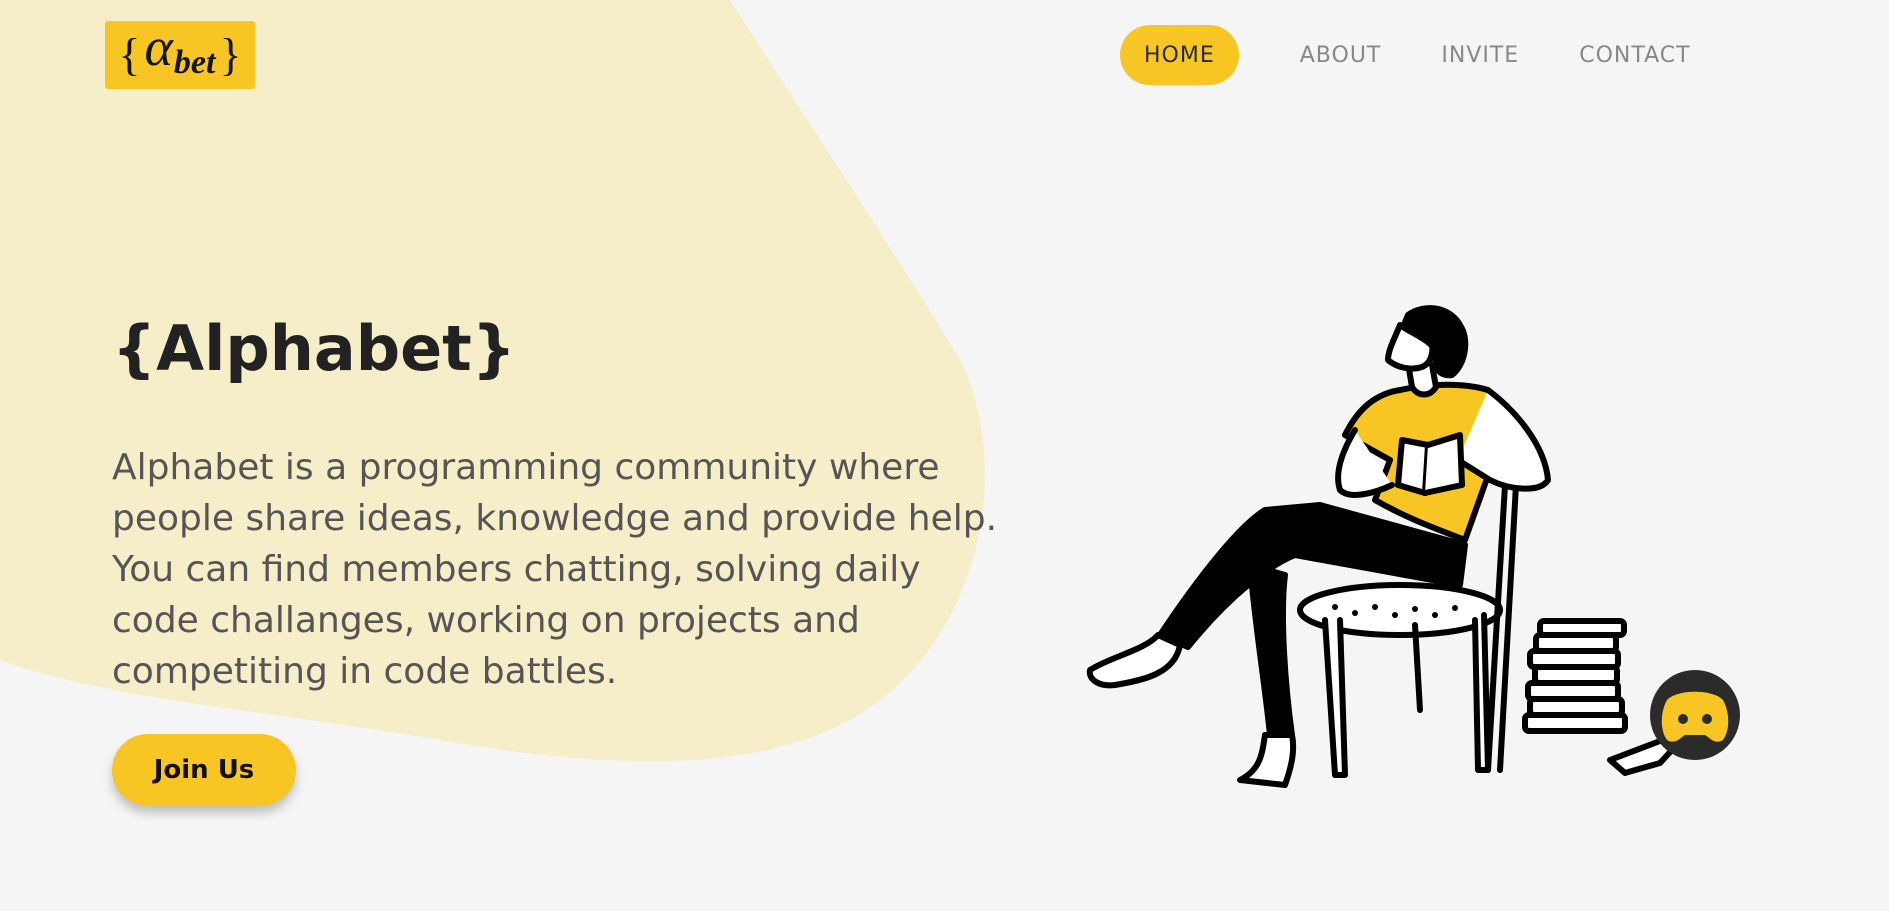 This screenshot has width=1889, height=911. Describe the element at coordinates (486, 620) in the screenshot. I see `hero-description-line: code challanges, working on projects and` at that location.